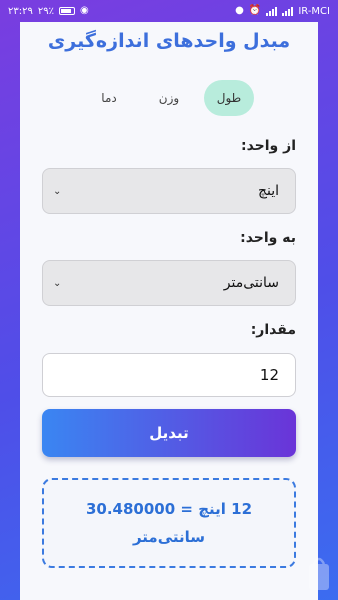 The image size is (338, 600). Describe the element at coordinates (314, 11) in the screenshot. I see `carrier-name: IR-MCI` at that location.